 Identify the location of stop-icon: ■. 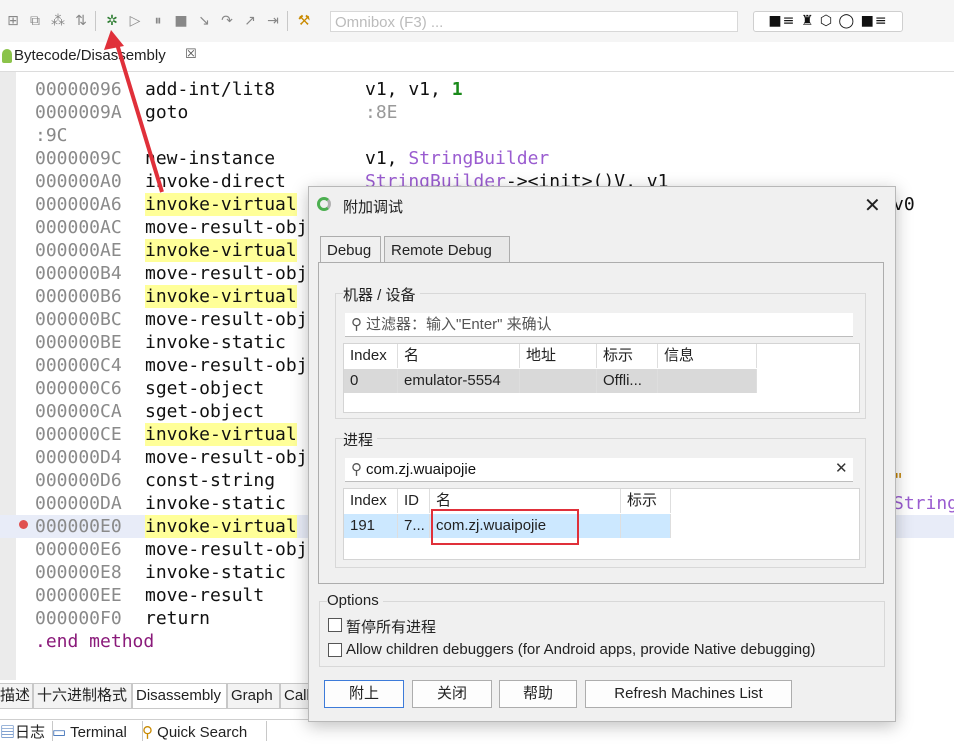
(181, 21).